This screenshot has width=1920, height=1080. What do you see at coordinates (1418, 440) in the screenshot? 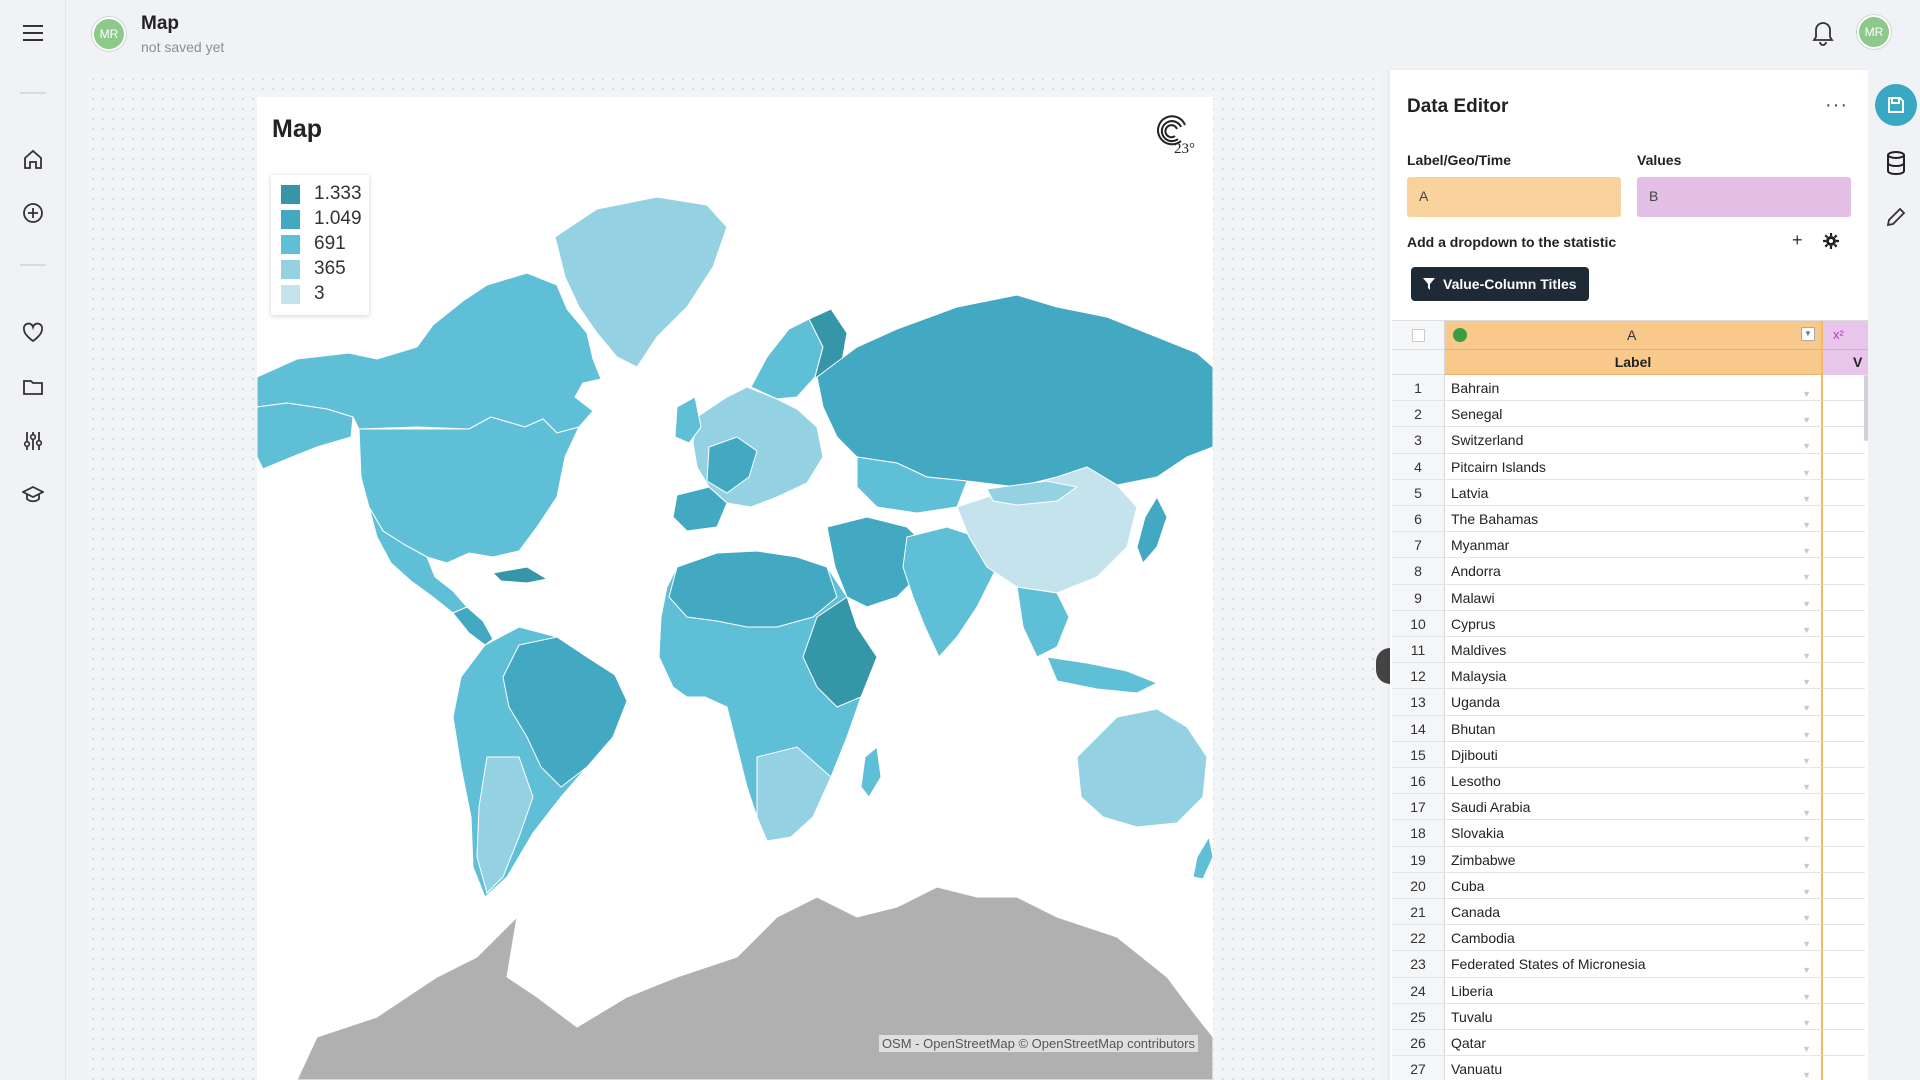
I see `row-number: 3` at bounding box center [1418, 440].